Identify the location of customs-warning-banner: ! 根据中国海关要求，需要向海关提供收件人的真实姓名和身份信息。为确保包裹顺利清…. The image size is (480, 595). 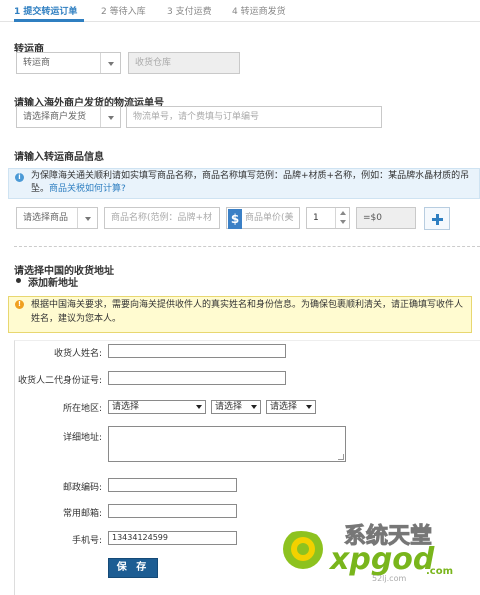
(240, 314).